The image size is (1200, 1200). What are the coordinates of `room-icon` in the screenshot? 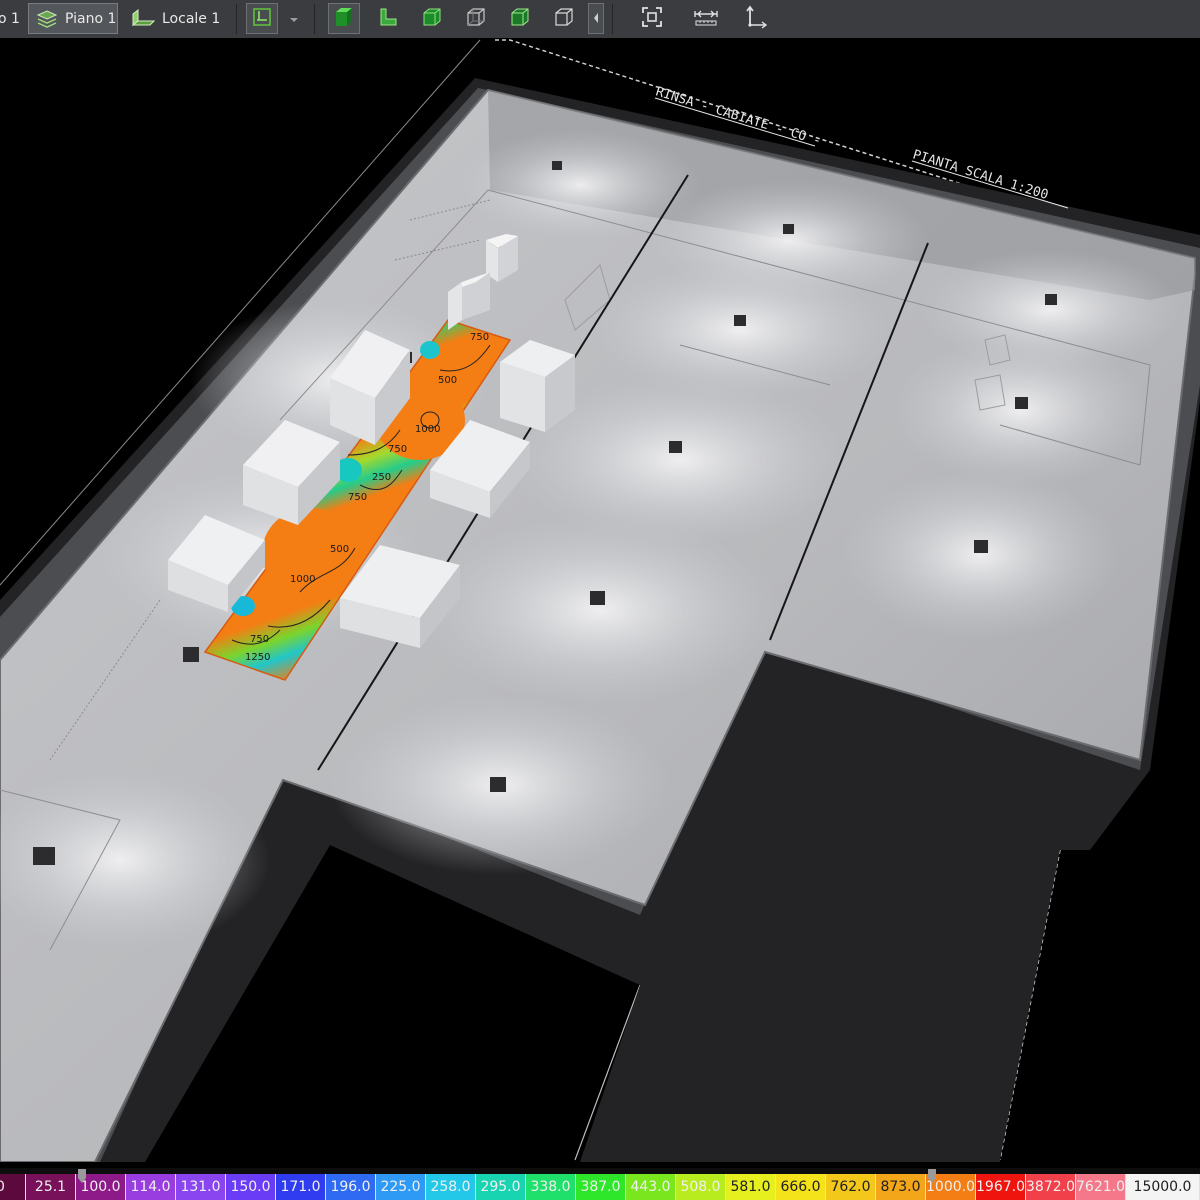 It's located at (143, 19).